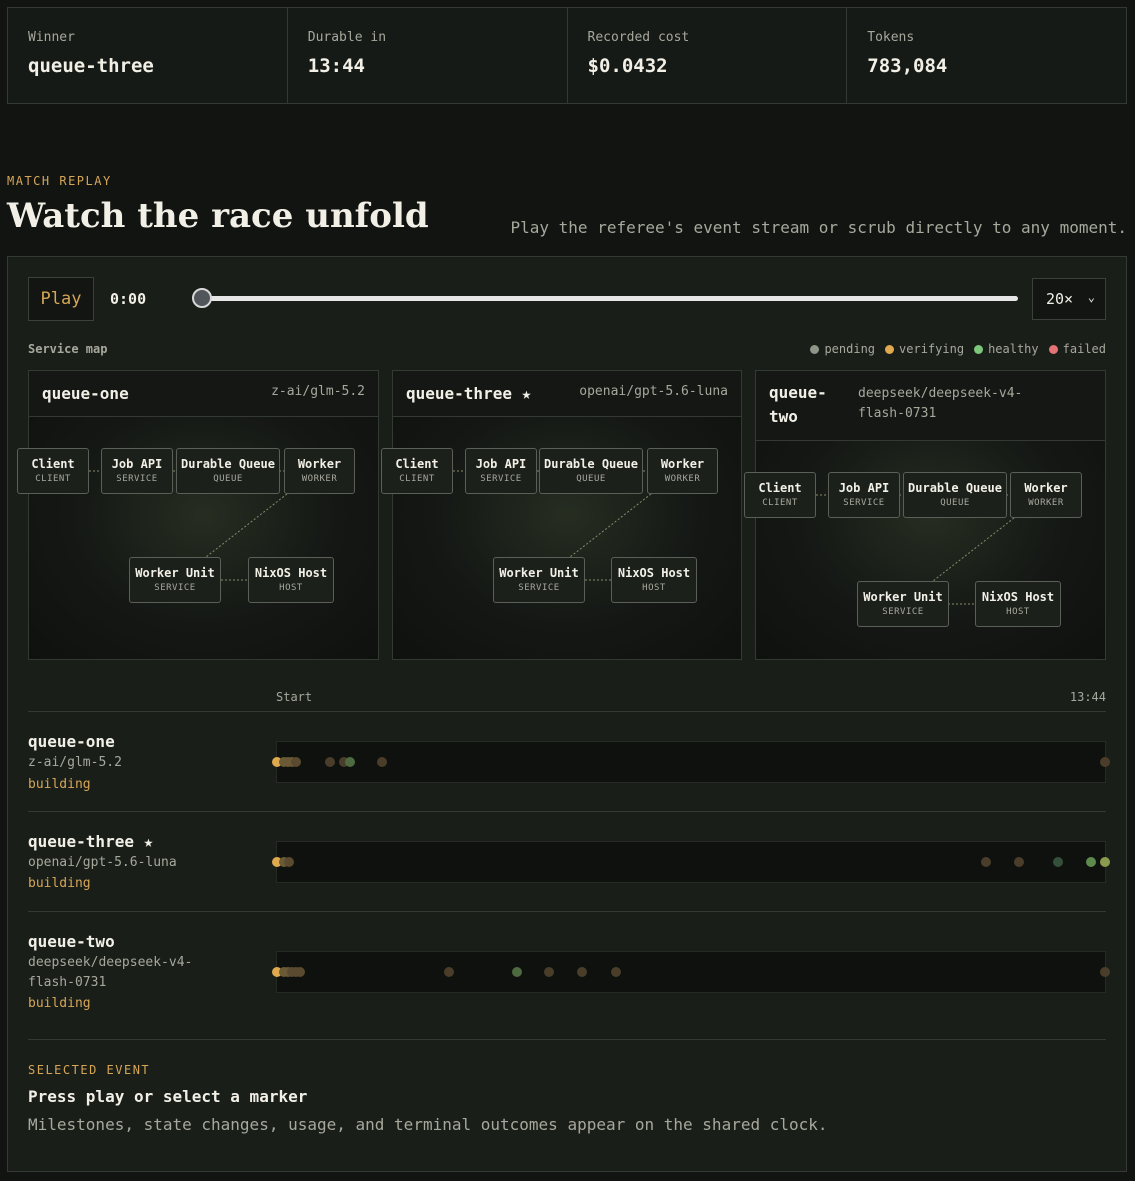 This screenshot has height=1181, width=1135. What do you see at coordinates (591, 479) in the screenshot?
I see `node-type: QUEUE` at bounding box center [591, 479].